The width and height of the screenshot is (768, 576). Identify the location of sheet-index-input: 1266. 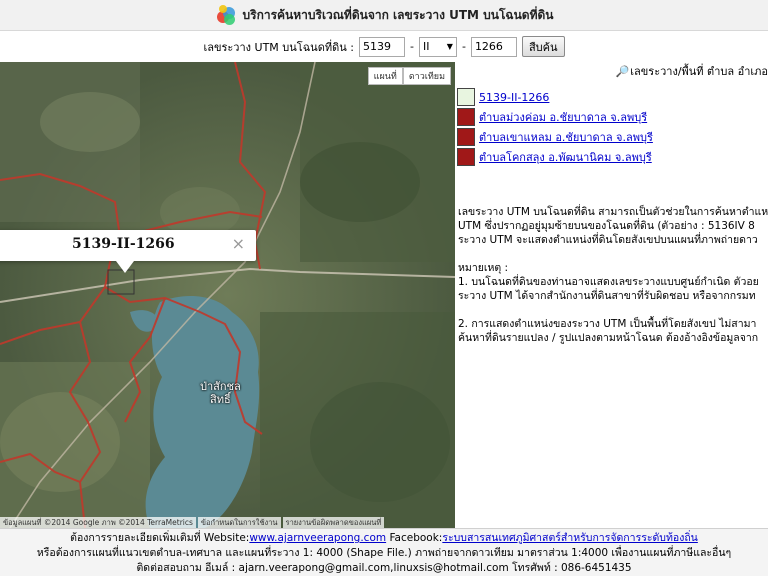
(493, 46).